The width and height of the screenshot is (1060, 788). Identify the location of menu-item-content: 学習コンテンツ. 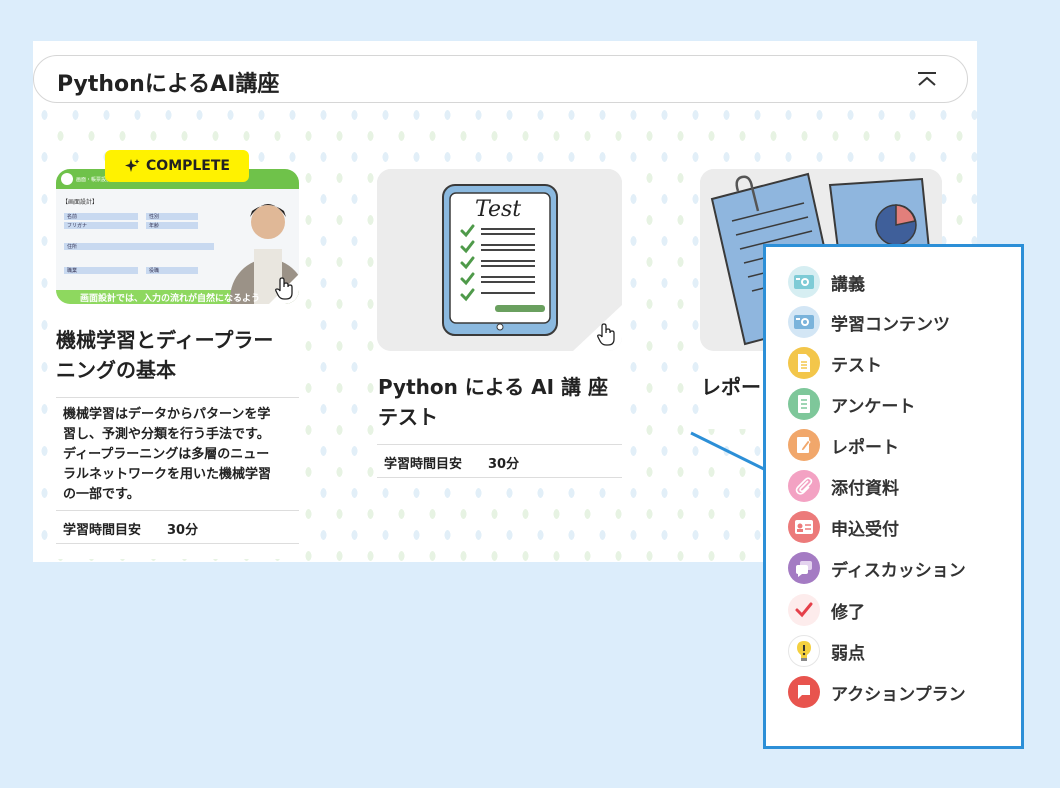
(869, 322).